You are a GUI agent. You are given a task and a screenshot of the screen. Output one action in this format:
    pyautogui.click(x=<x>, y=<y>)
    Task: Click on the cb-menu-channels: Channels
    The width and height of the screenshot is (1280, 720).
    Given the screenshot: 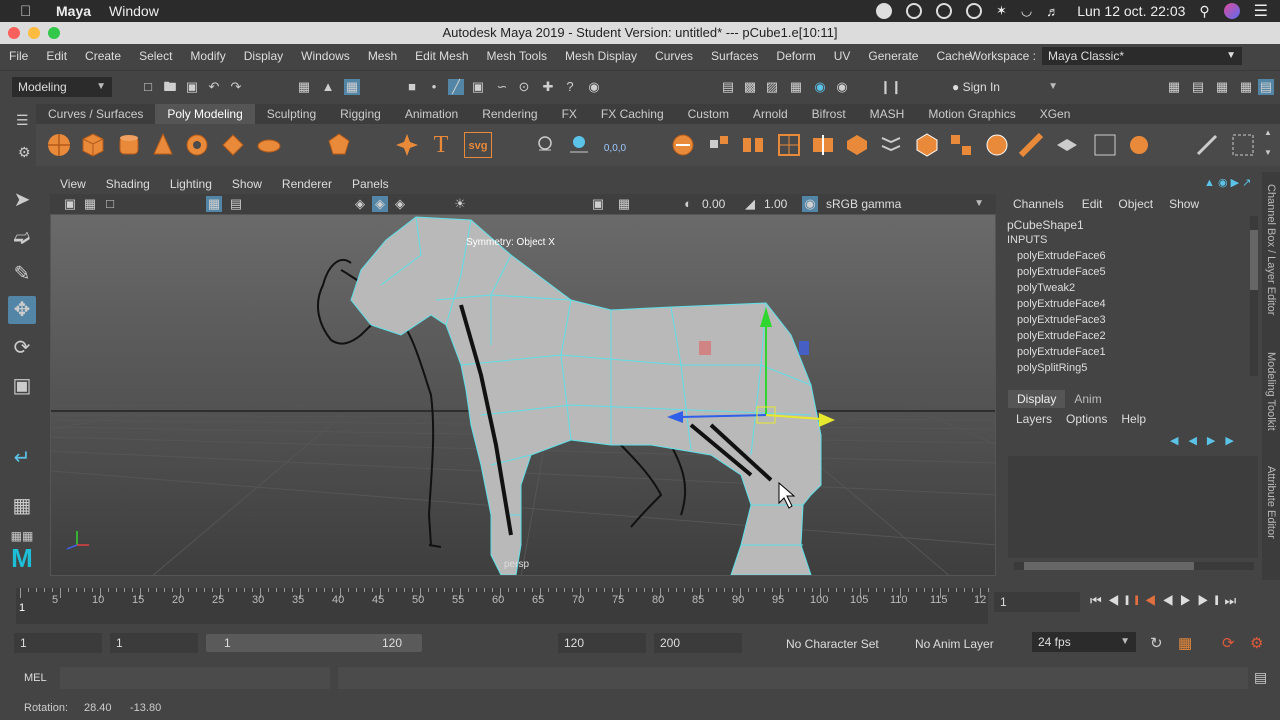 What is the action you would take?
    pyautogui.click(x=1038, y=204)
    